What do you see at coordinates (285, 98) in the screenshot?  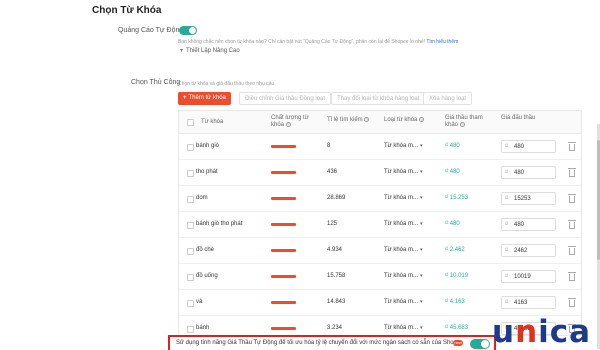 I see `bulk-edit-bid-button: Điều chỉnh Giá thầu Đồng loạt` at bounding box center [285, 98].